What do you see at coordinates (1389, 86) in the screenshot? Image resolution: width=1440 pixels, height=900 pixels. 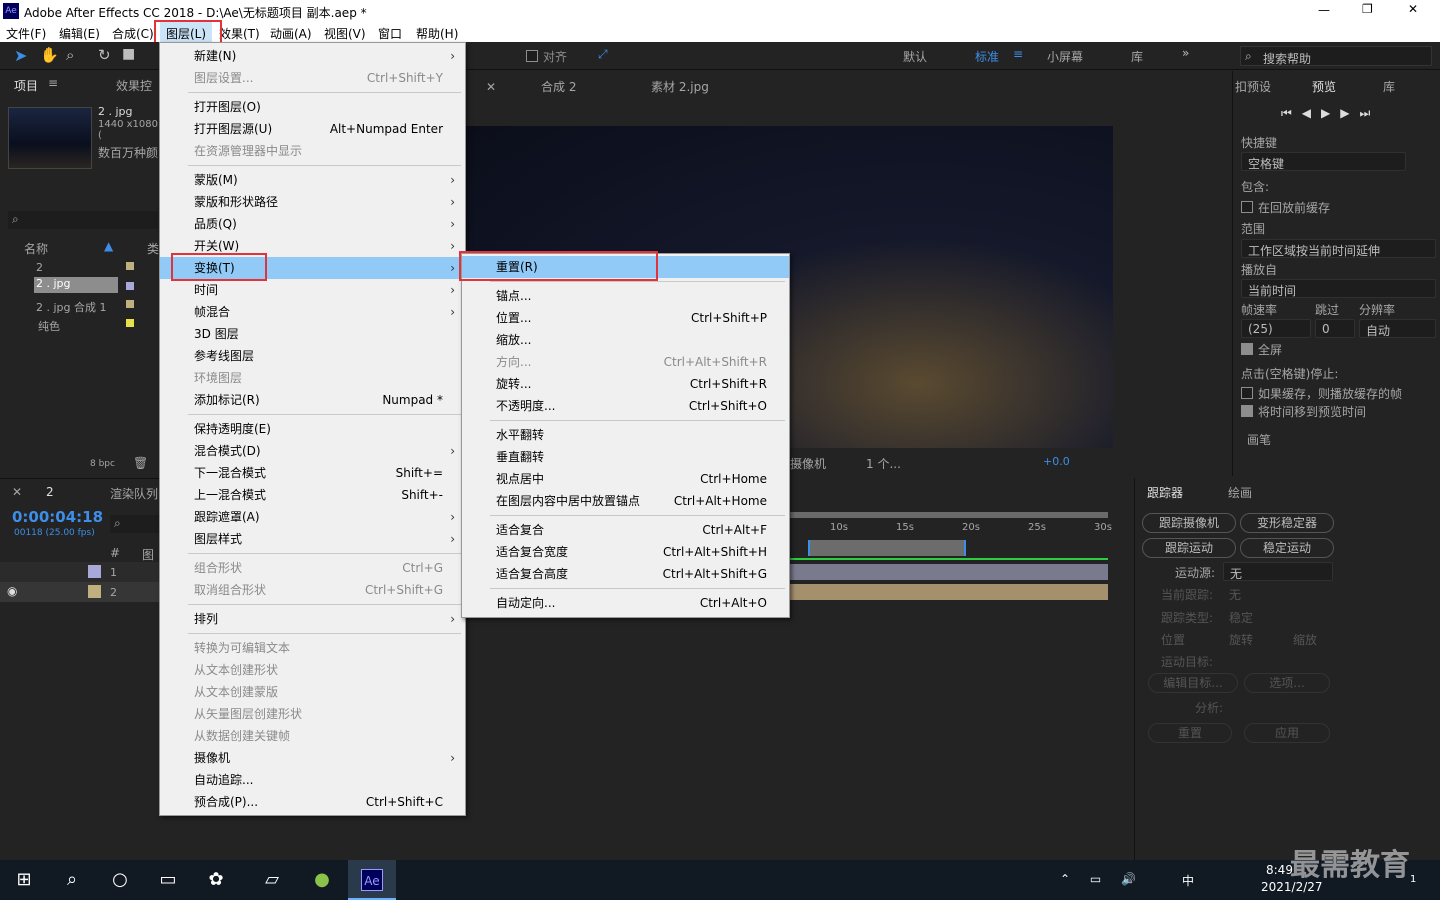 I see `libraries-tab: 库` at bounding box center [1389, 86].